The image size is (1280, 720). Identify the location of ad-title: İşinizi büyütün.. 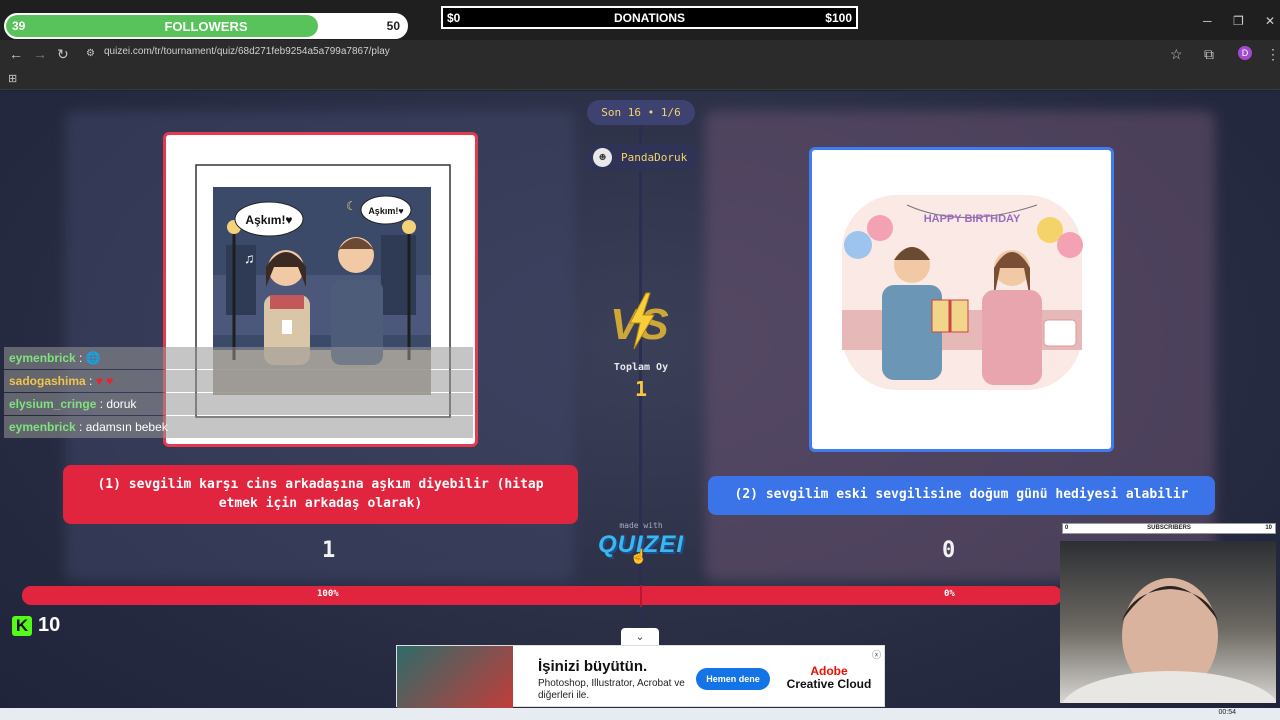
(593, 666).